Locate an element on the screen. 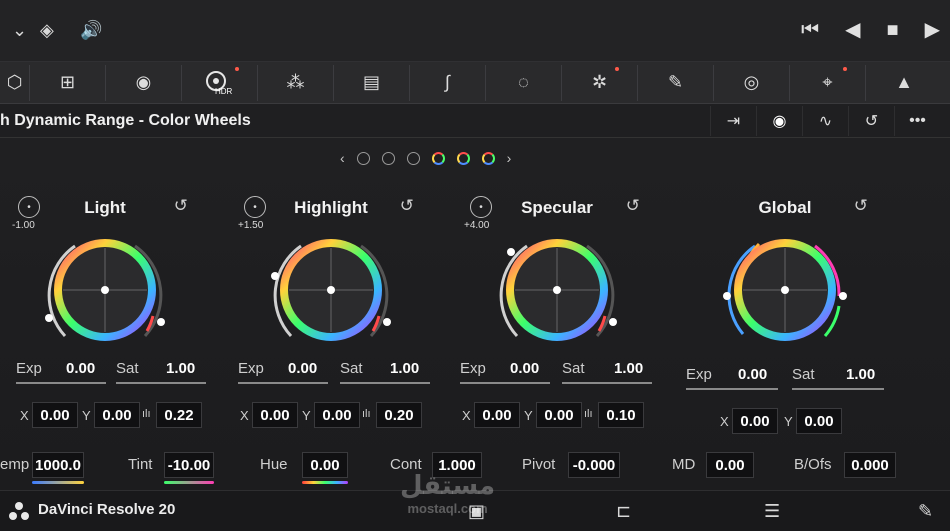 The image size is (950, 531). stop-icon: ■ is located at coordinates (893, 30).